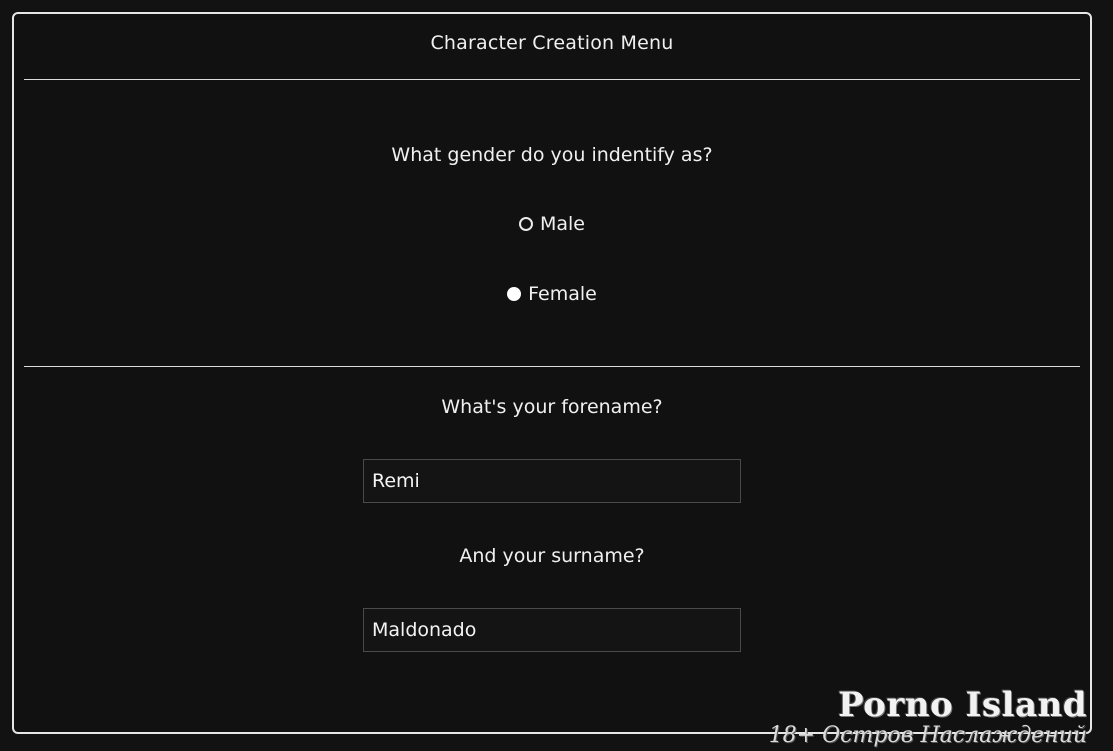 The height and width of the screenshot is (751, 1113). Describe the element at coordinates (562, 224) in the screenshot. I see `gender-option-label: Male` at that location.